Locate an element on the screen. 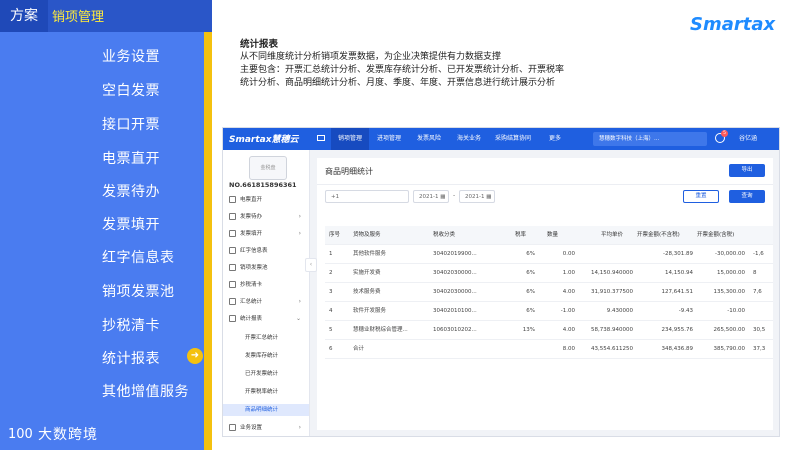 The height and width of the screenshot is (450, 800). table-cell: -1.00 is located at coordinates (567, 311).